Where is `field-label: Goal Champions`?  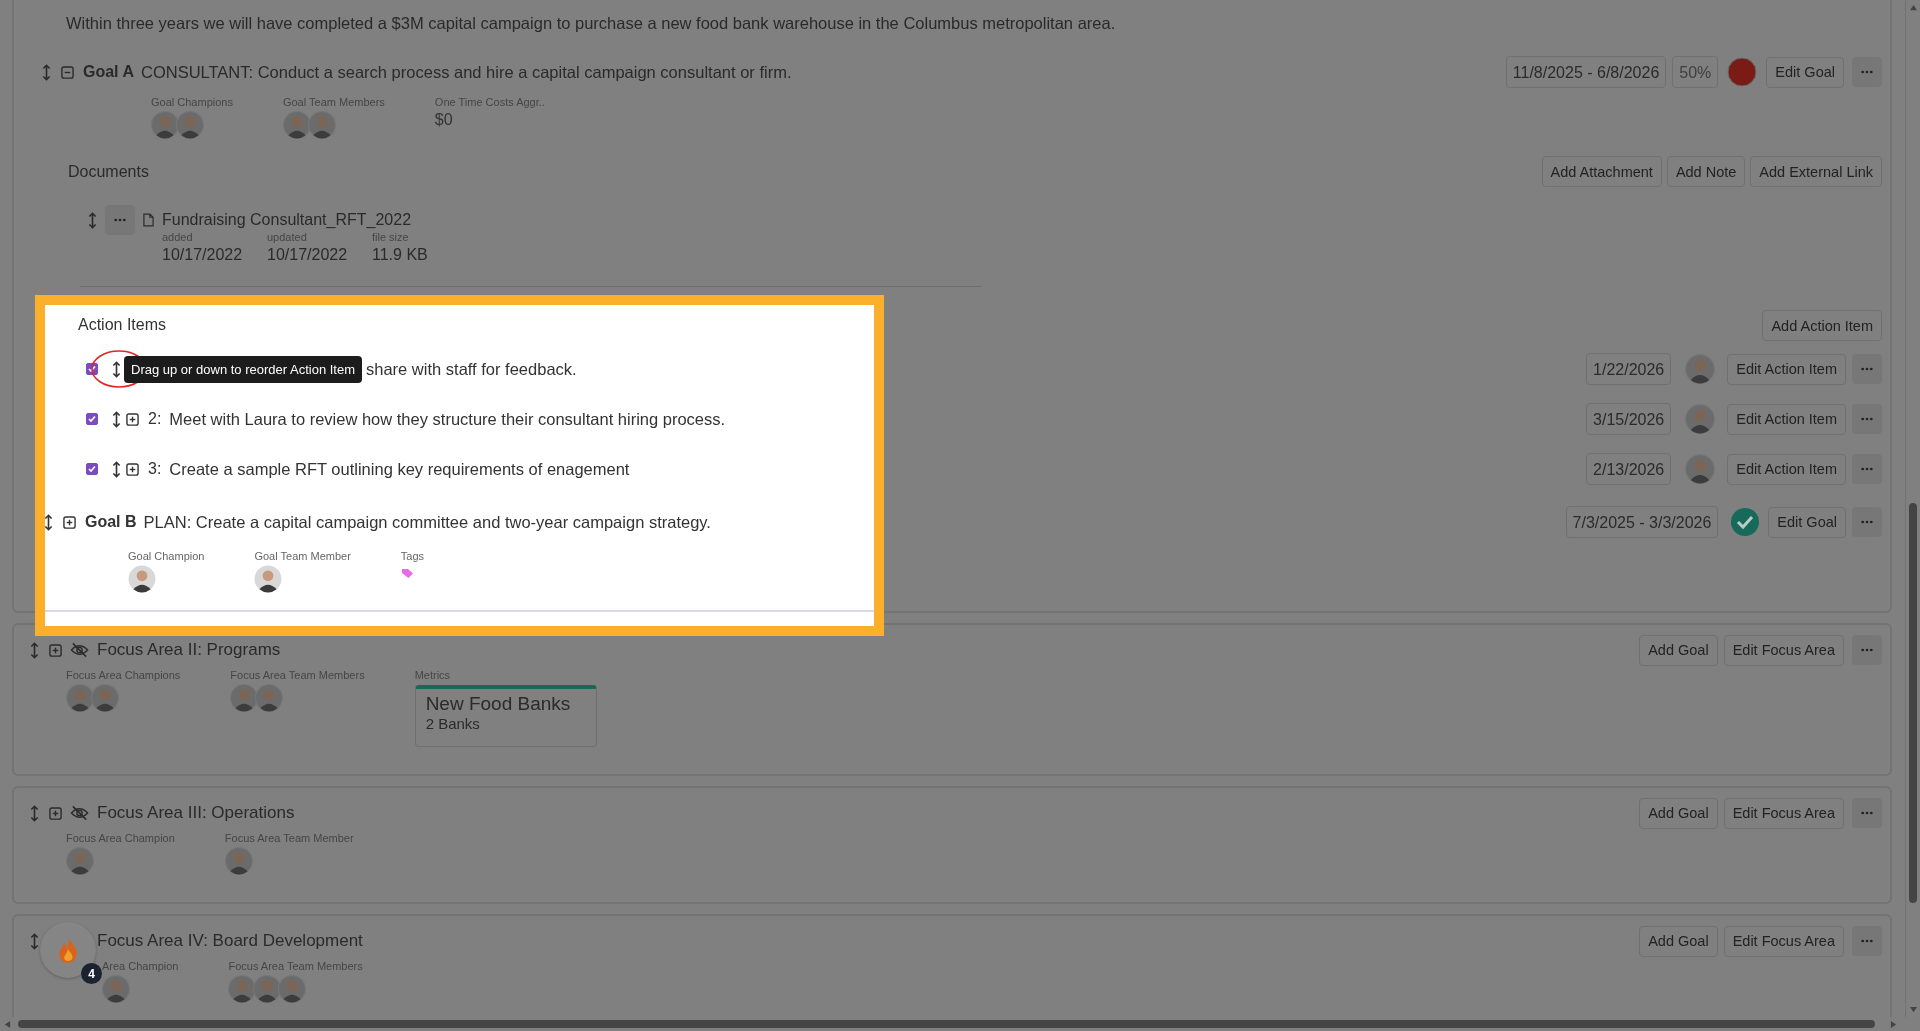 field-label: Goal Champions is located at coordinates (192, 102).